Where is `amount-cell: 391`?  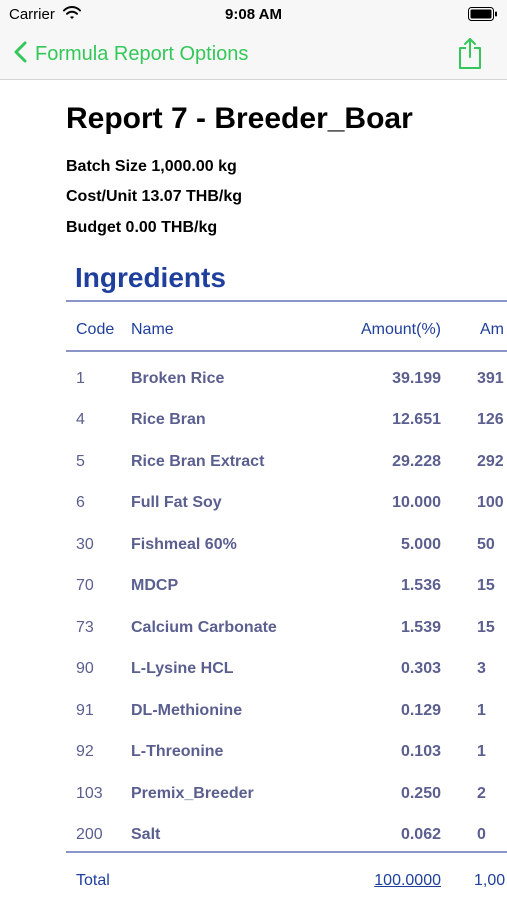 amount-cell: 391 is located at coordinates (490, 378).